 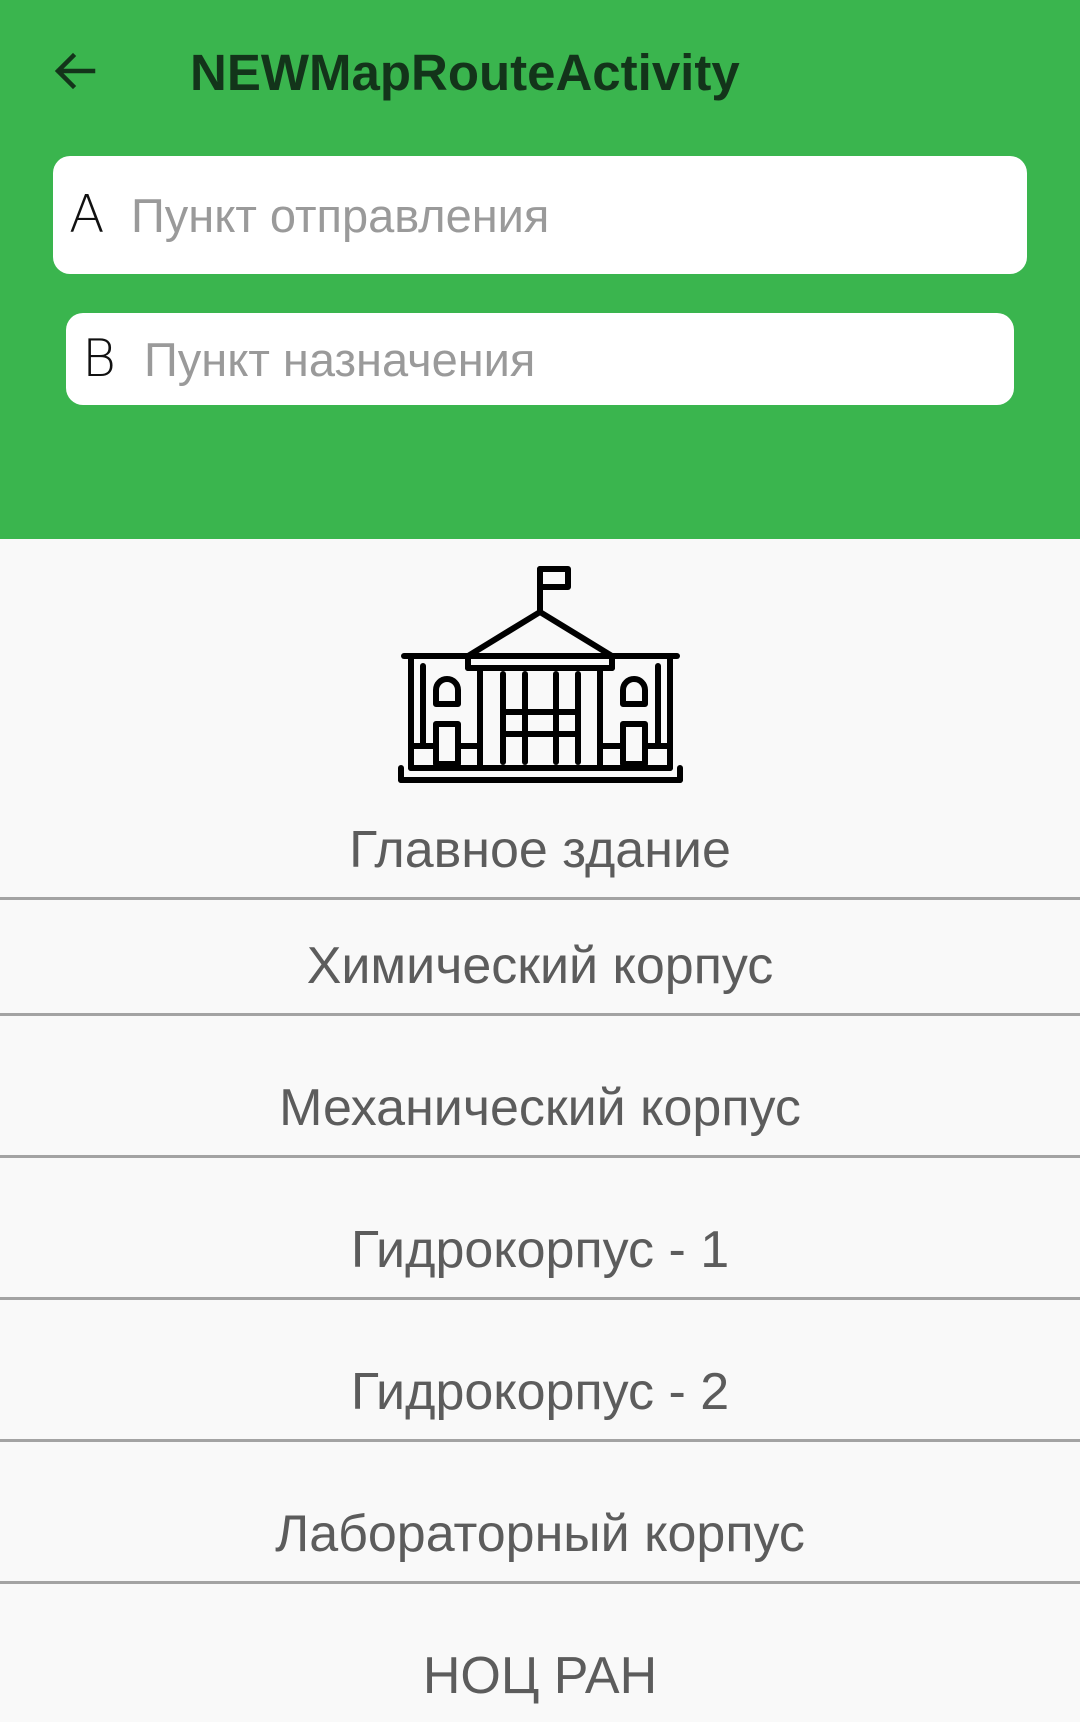 What do you see at coordinates (540, 1108) in the screenshot?
I see `list-item-mechanical-building: Механический корпус` at bounding box center [540, 1108].